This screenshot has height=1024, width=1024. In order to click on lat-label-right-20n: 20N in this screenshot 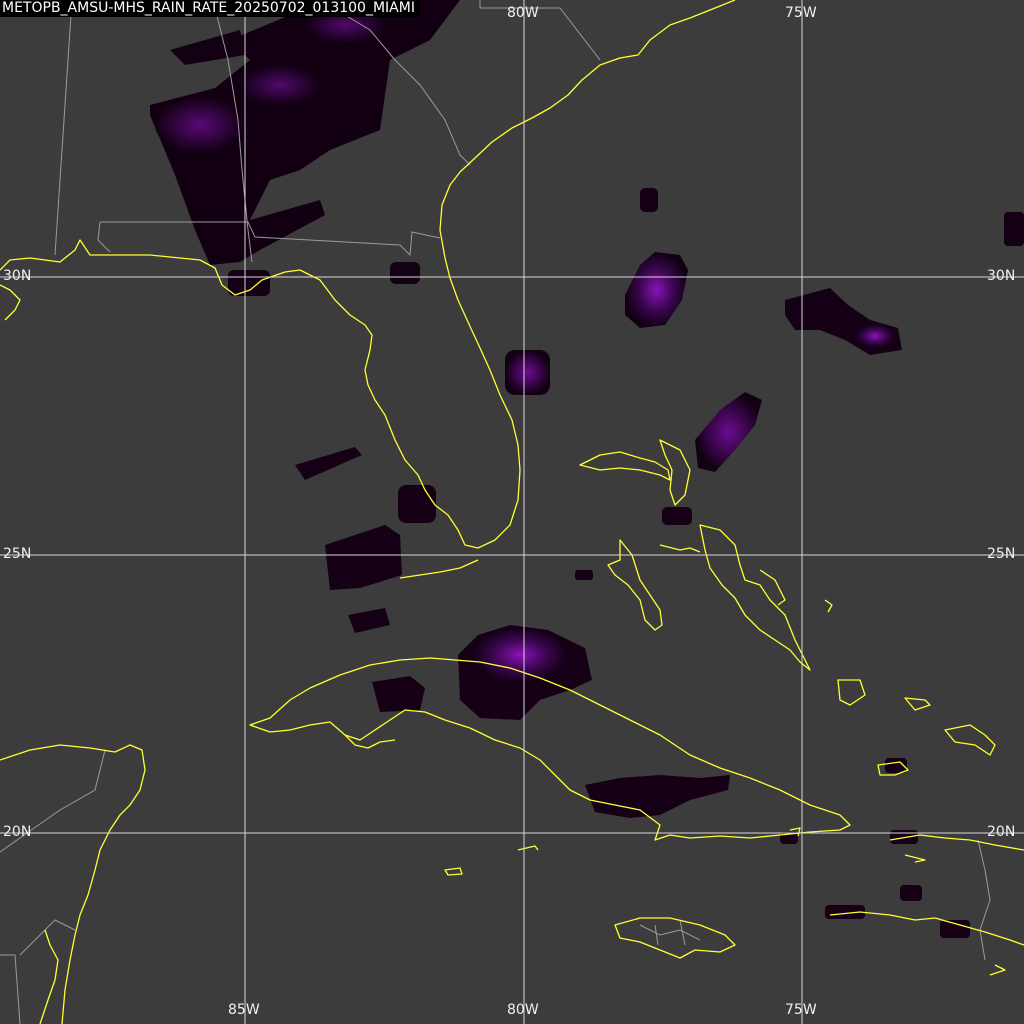, I will do `click(1001, 832)`.